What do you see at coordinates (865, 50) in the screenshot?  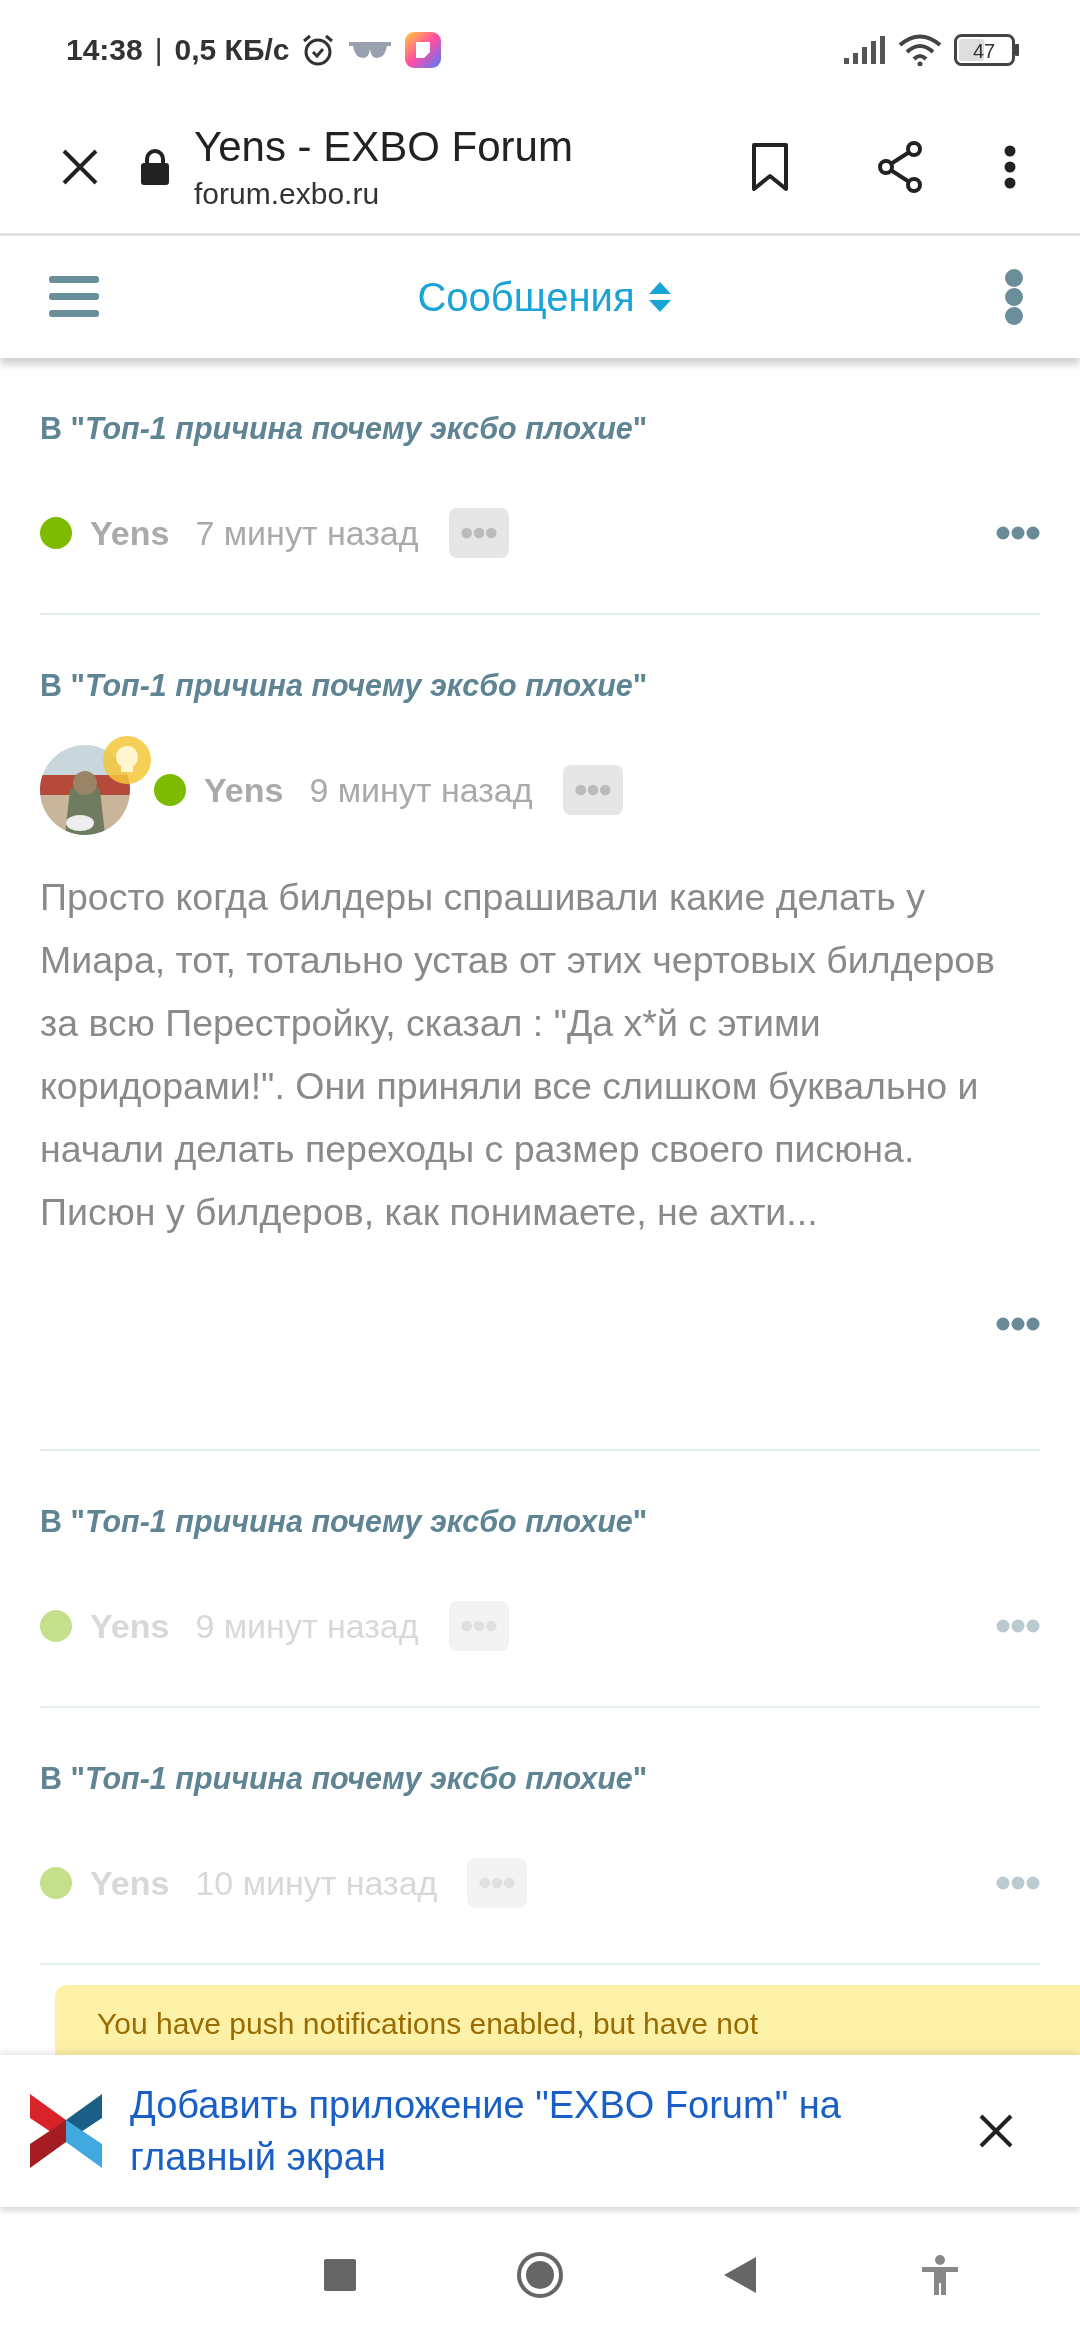 I see `signal-icon` at bounding box center [865, 50].